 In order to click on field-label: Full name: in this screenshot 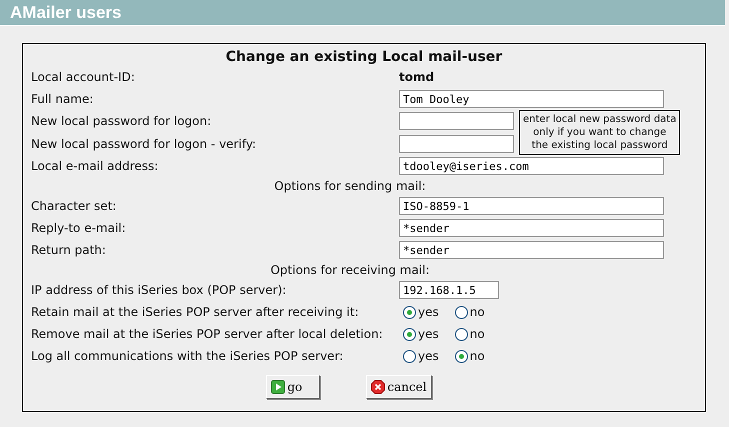, I will do `click(62, 99)`.